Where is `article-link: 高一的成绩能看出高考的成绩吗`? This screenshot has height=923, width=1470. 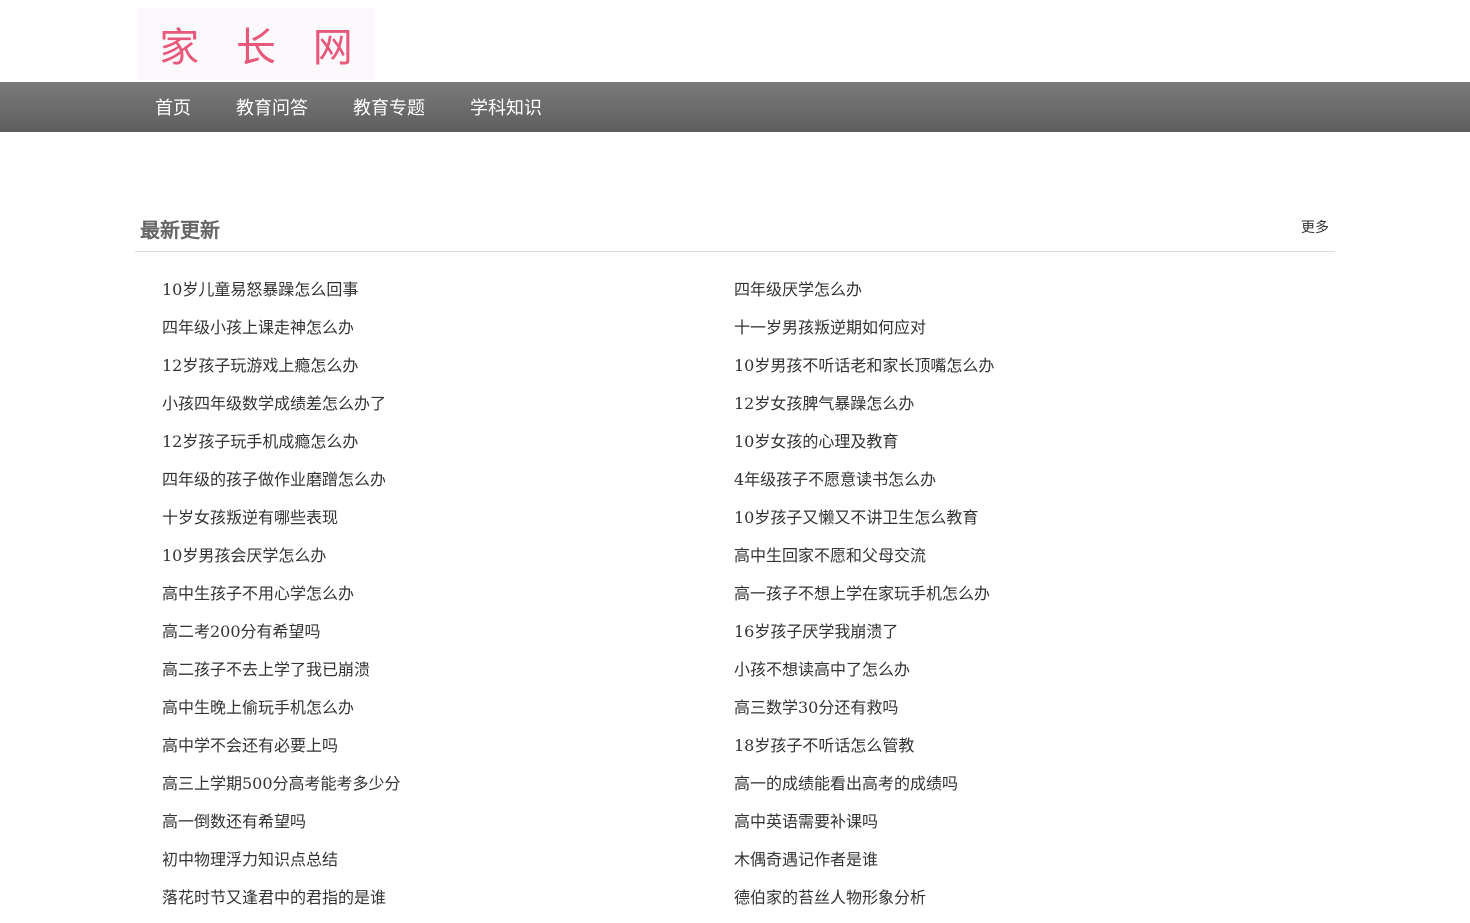 article-link: 高一的成绩能看出高考的成绩吗 is located at coordinates (1020, 790).